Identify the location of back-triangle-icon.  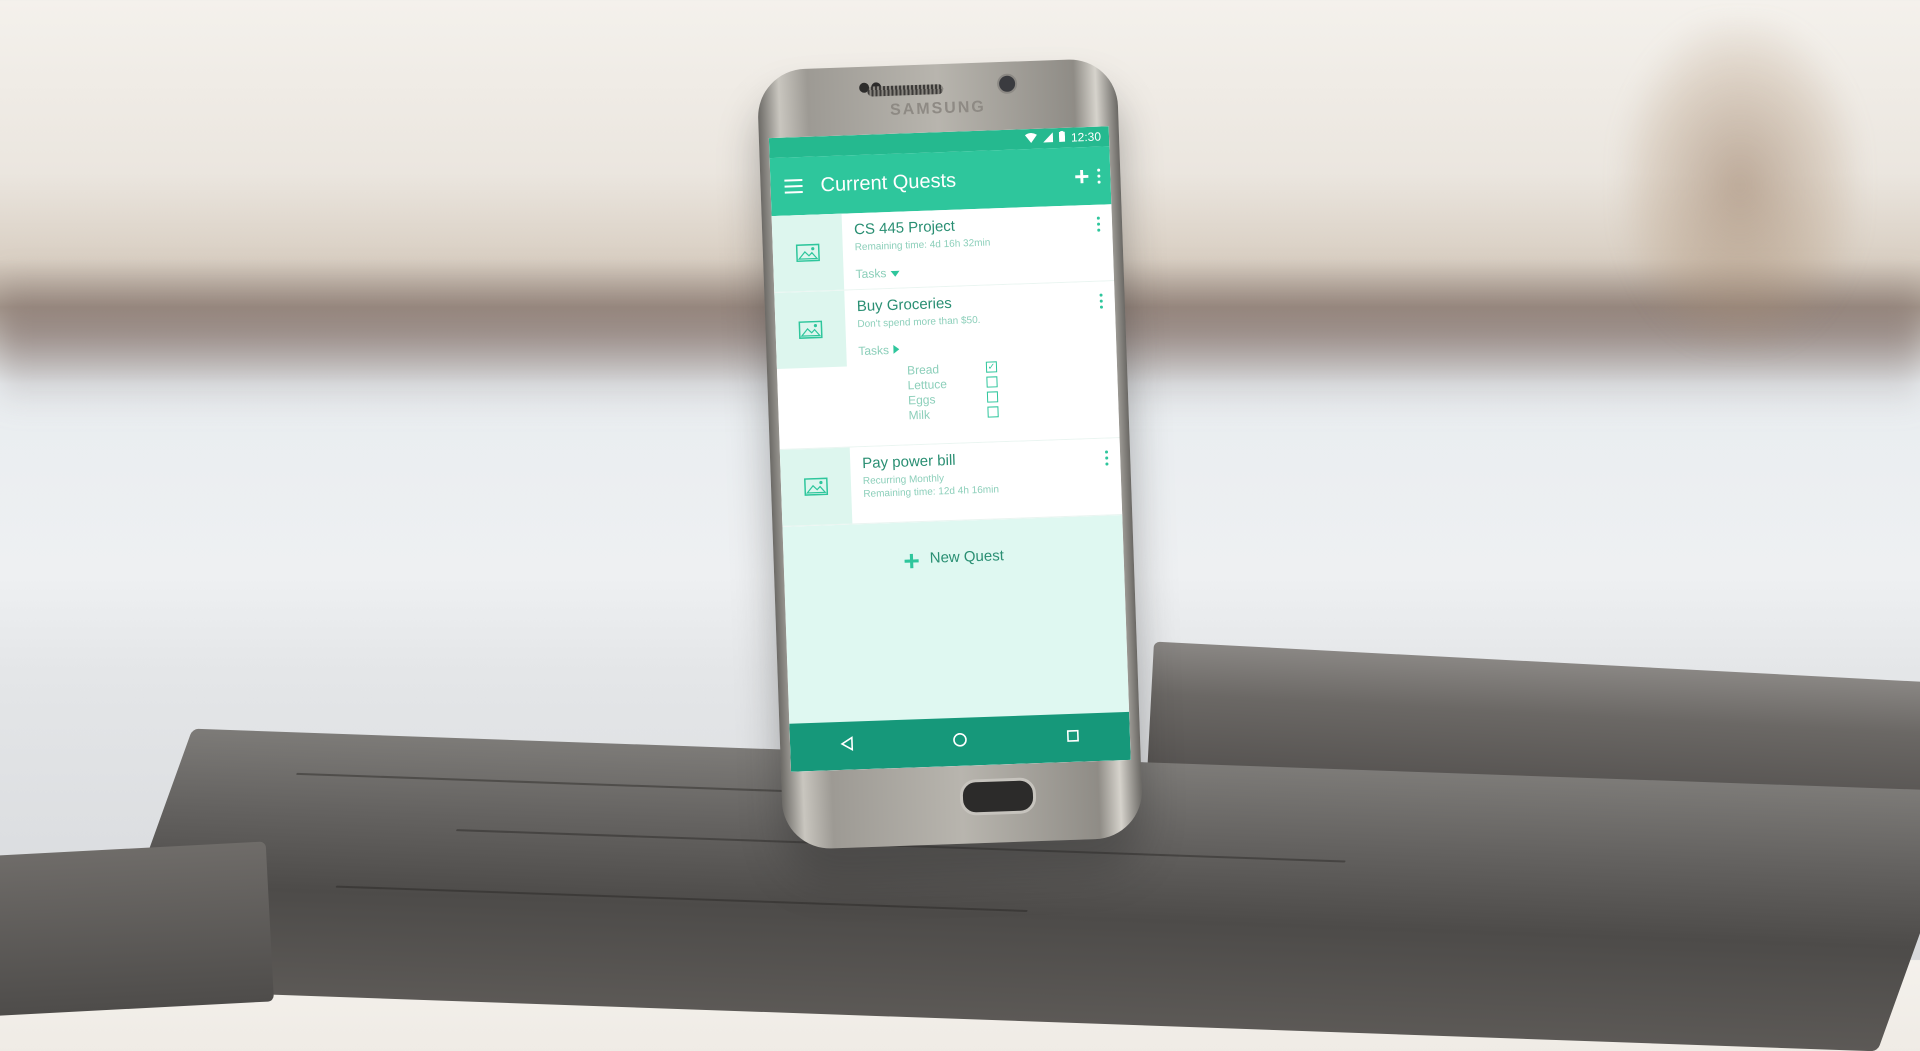
(846, 746).